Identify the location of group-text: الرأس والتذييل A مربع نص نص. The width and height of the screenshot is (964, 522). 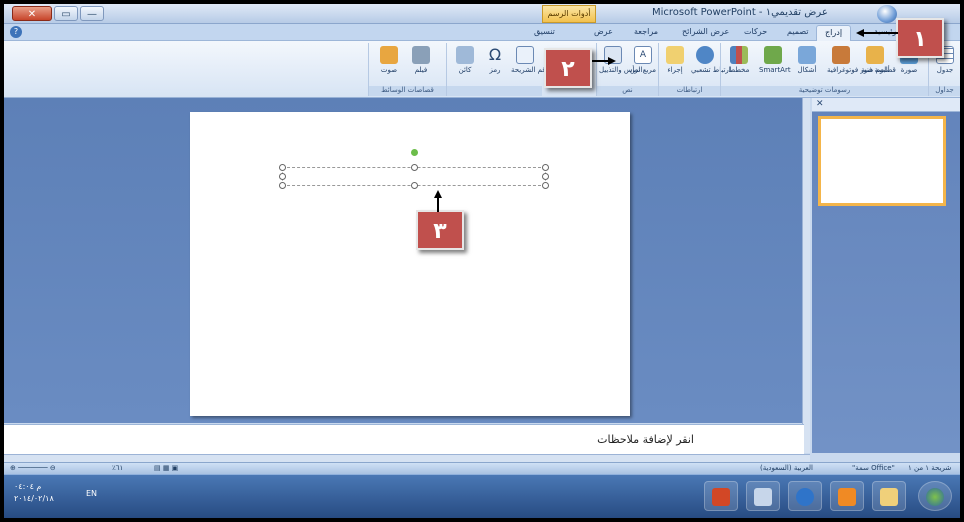
(627, 69).